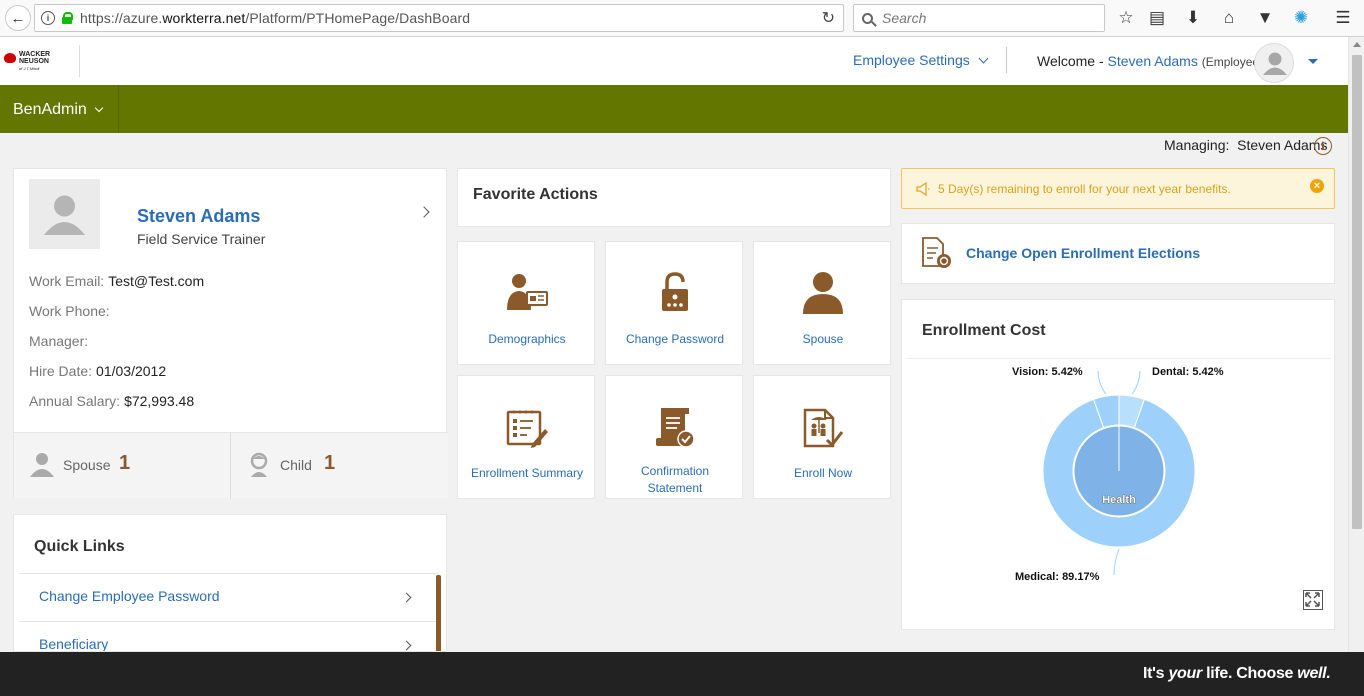  Describe the element at coordinates (1357, 44) in the screenshot. I see `scroll-up-icon` at that location.